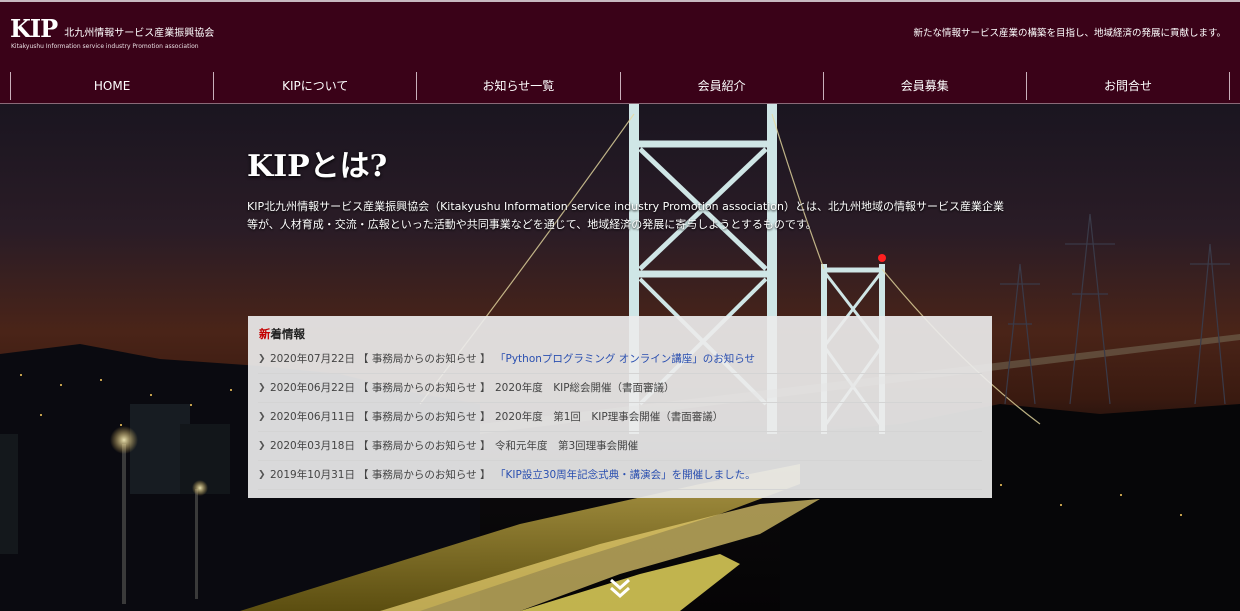 The height and width of the screenshot is (611, 1240). Describe the element at coordinates (567, 446) in the screenshot. I see `news-subject: 令和元年度 第3回理事会開催` at that location.